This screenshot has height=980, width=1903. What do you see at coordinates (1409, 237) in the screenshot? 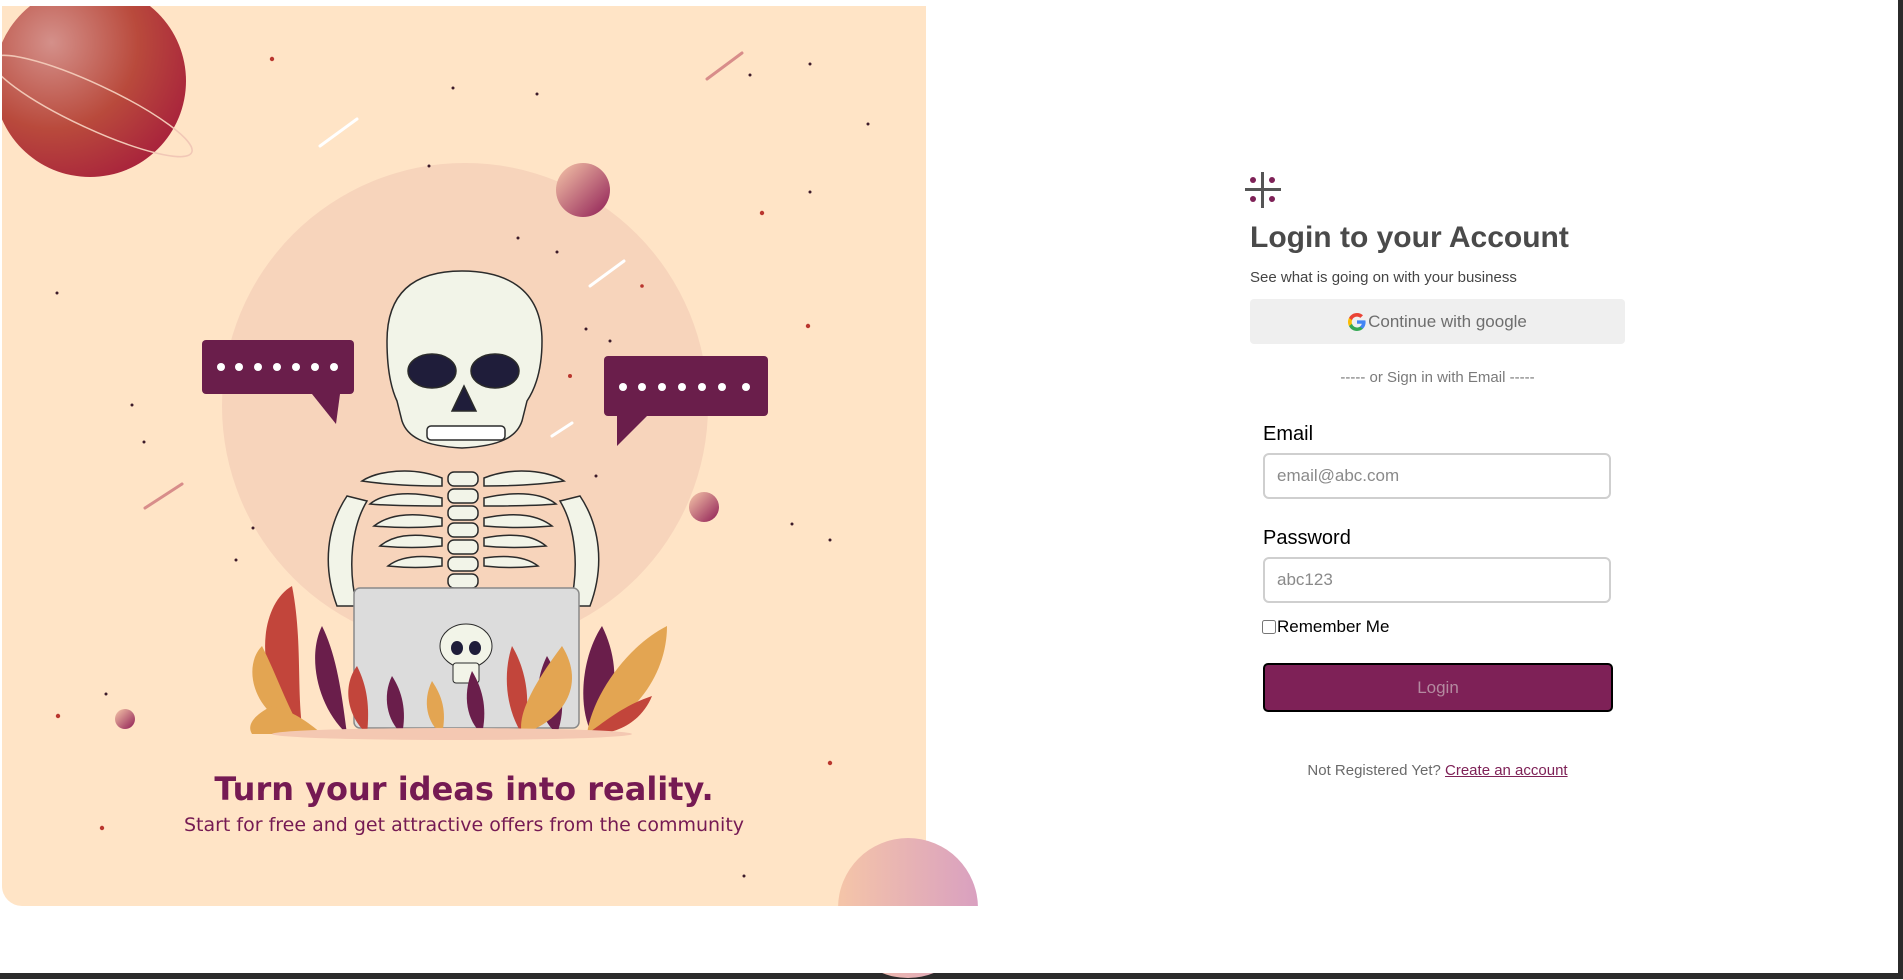
I see `page-title: Login to your Account` at bounding box center [1409, 237].